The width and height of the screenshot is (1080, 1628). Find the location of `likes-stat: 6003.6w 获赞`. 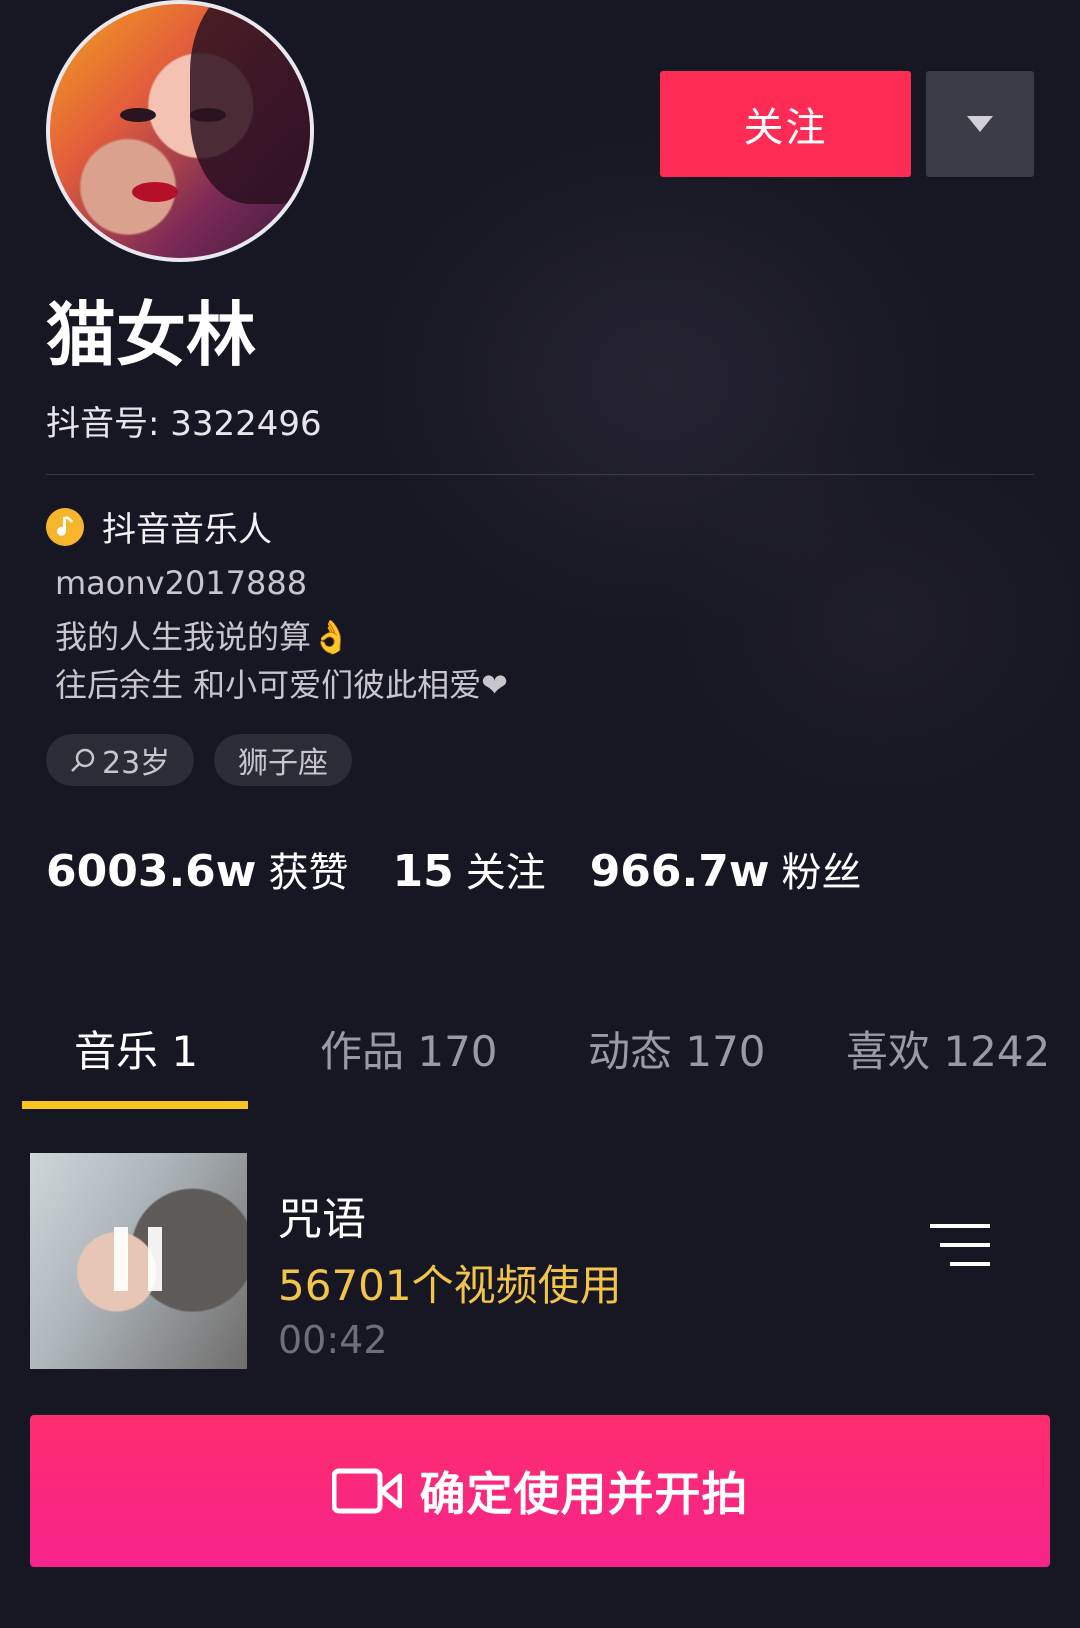

likes-stat: 6003.6w 获赞 is located at coordinates (197, 869).